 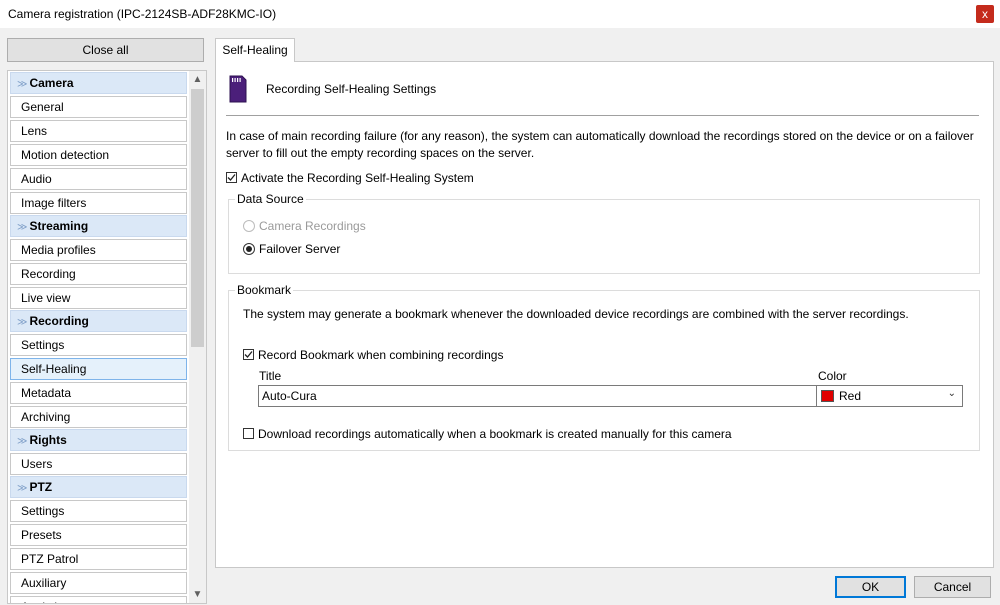 I want to click on color-swatch, so click(x=827, y=396).